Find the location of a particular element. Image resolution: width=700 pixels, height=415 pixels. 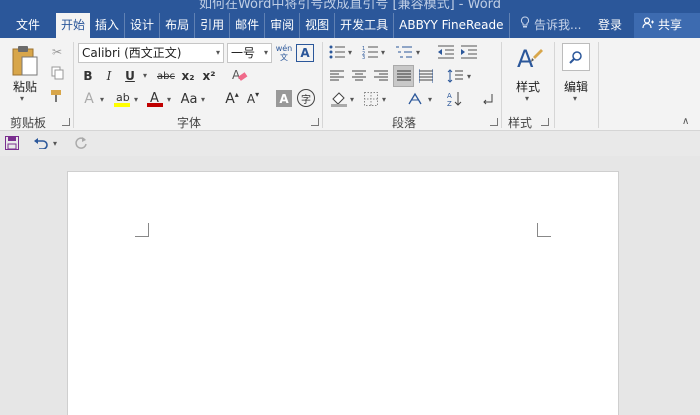

shading-dropdown-icon: ▾ is located at coordinates (352, 99).